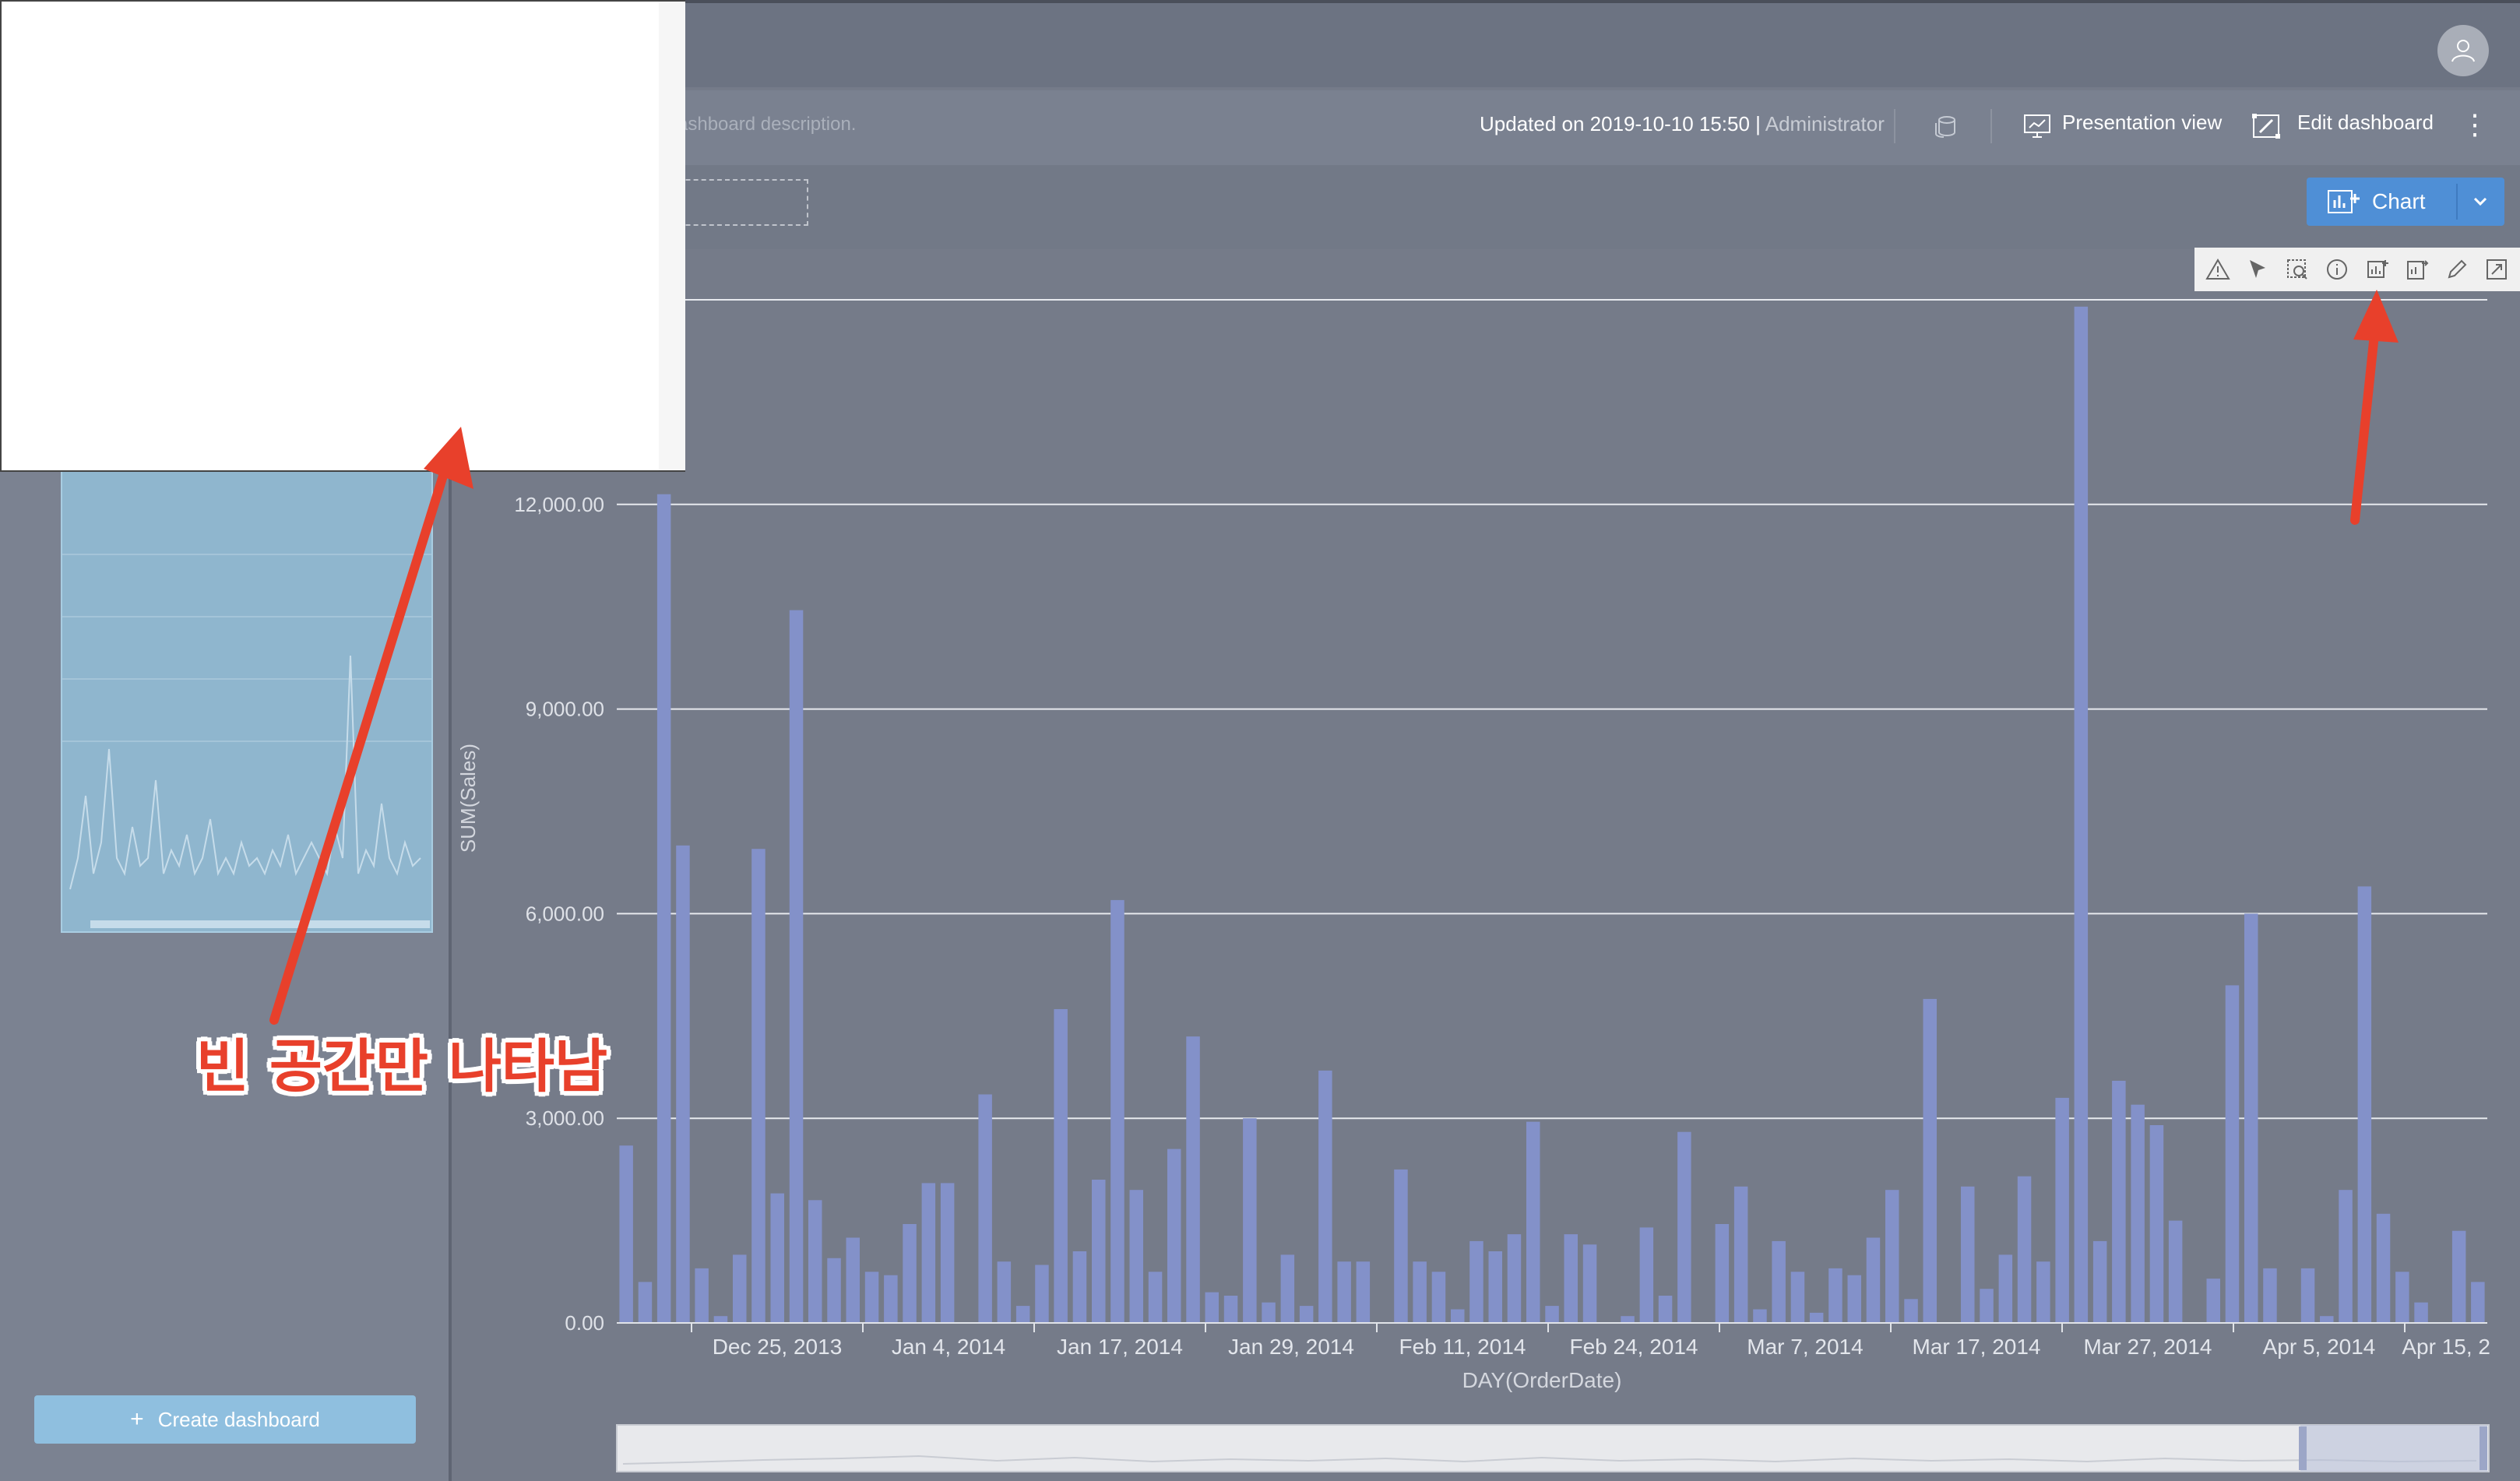  I want to click on create-dashboard-button: + Create dashboard, so click(225, 1420).